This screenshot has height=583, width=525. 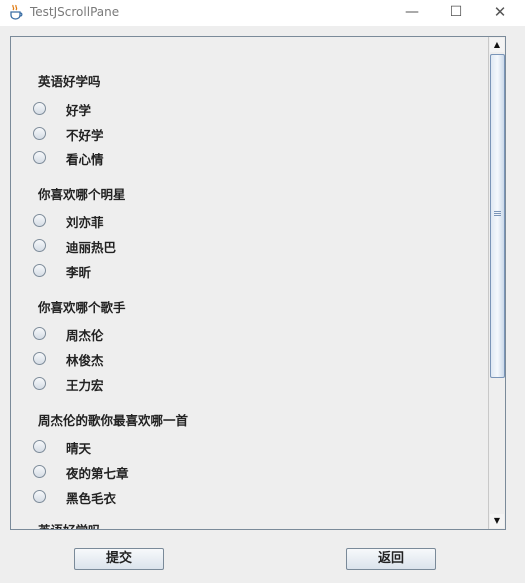 What do you see at coordinates (75, 12) in the screenshot?
I see `window-title: TestJScrollPane` at bounding box center [75, 12].